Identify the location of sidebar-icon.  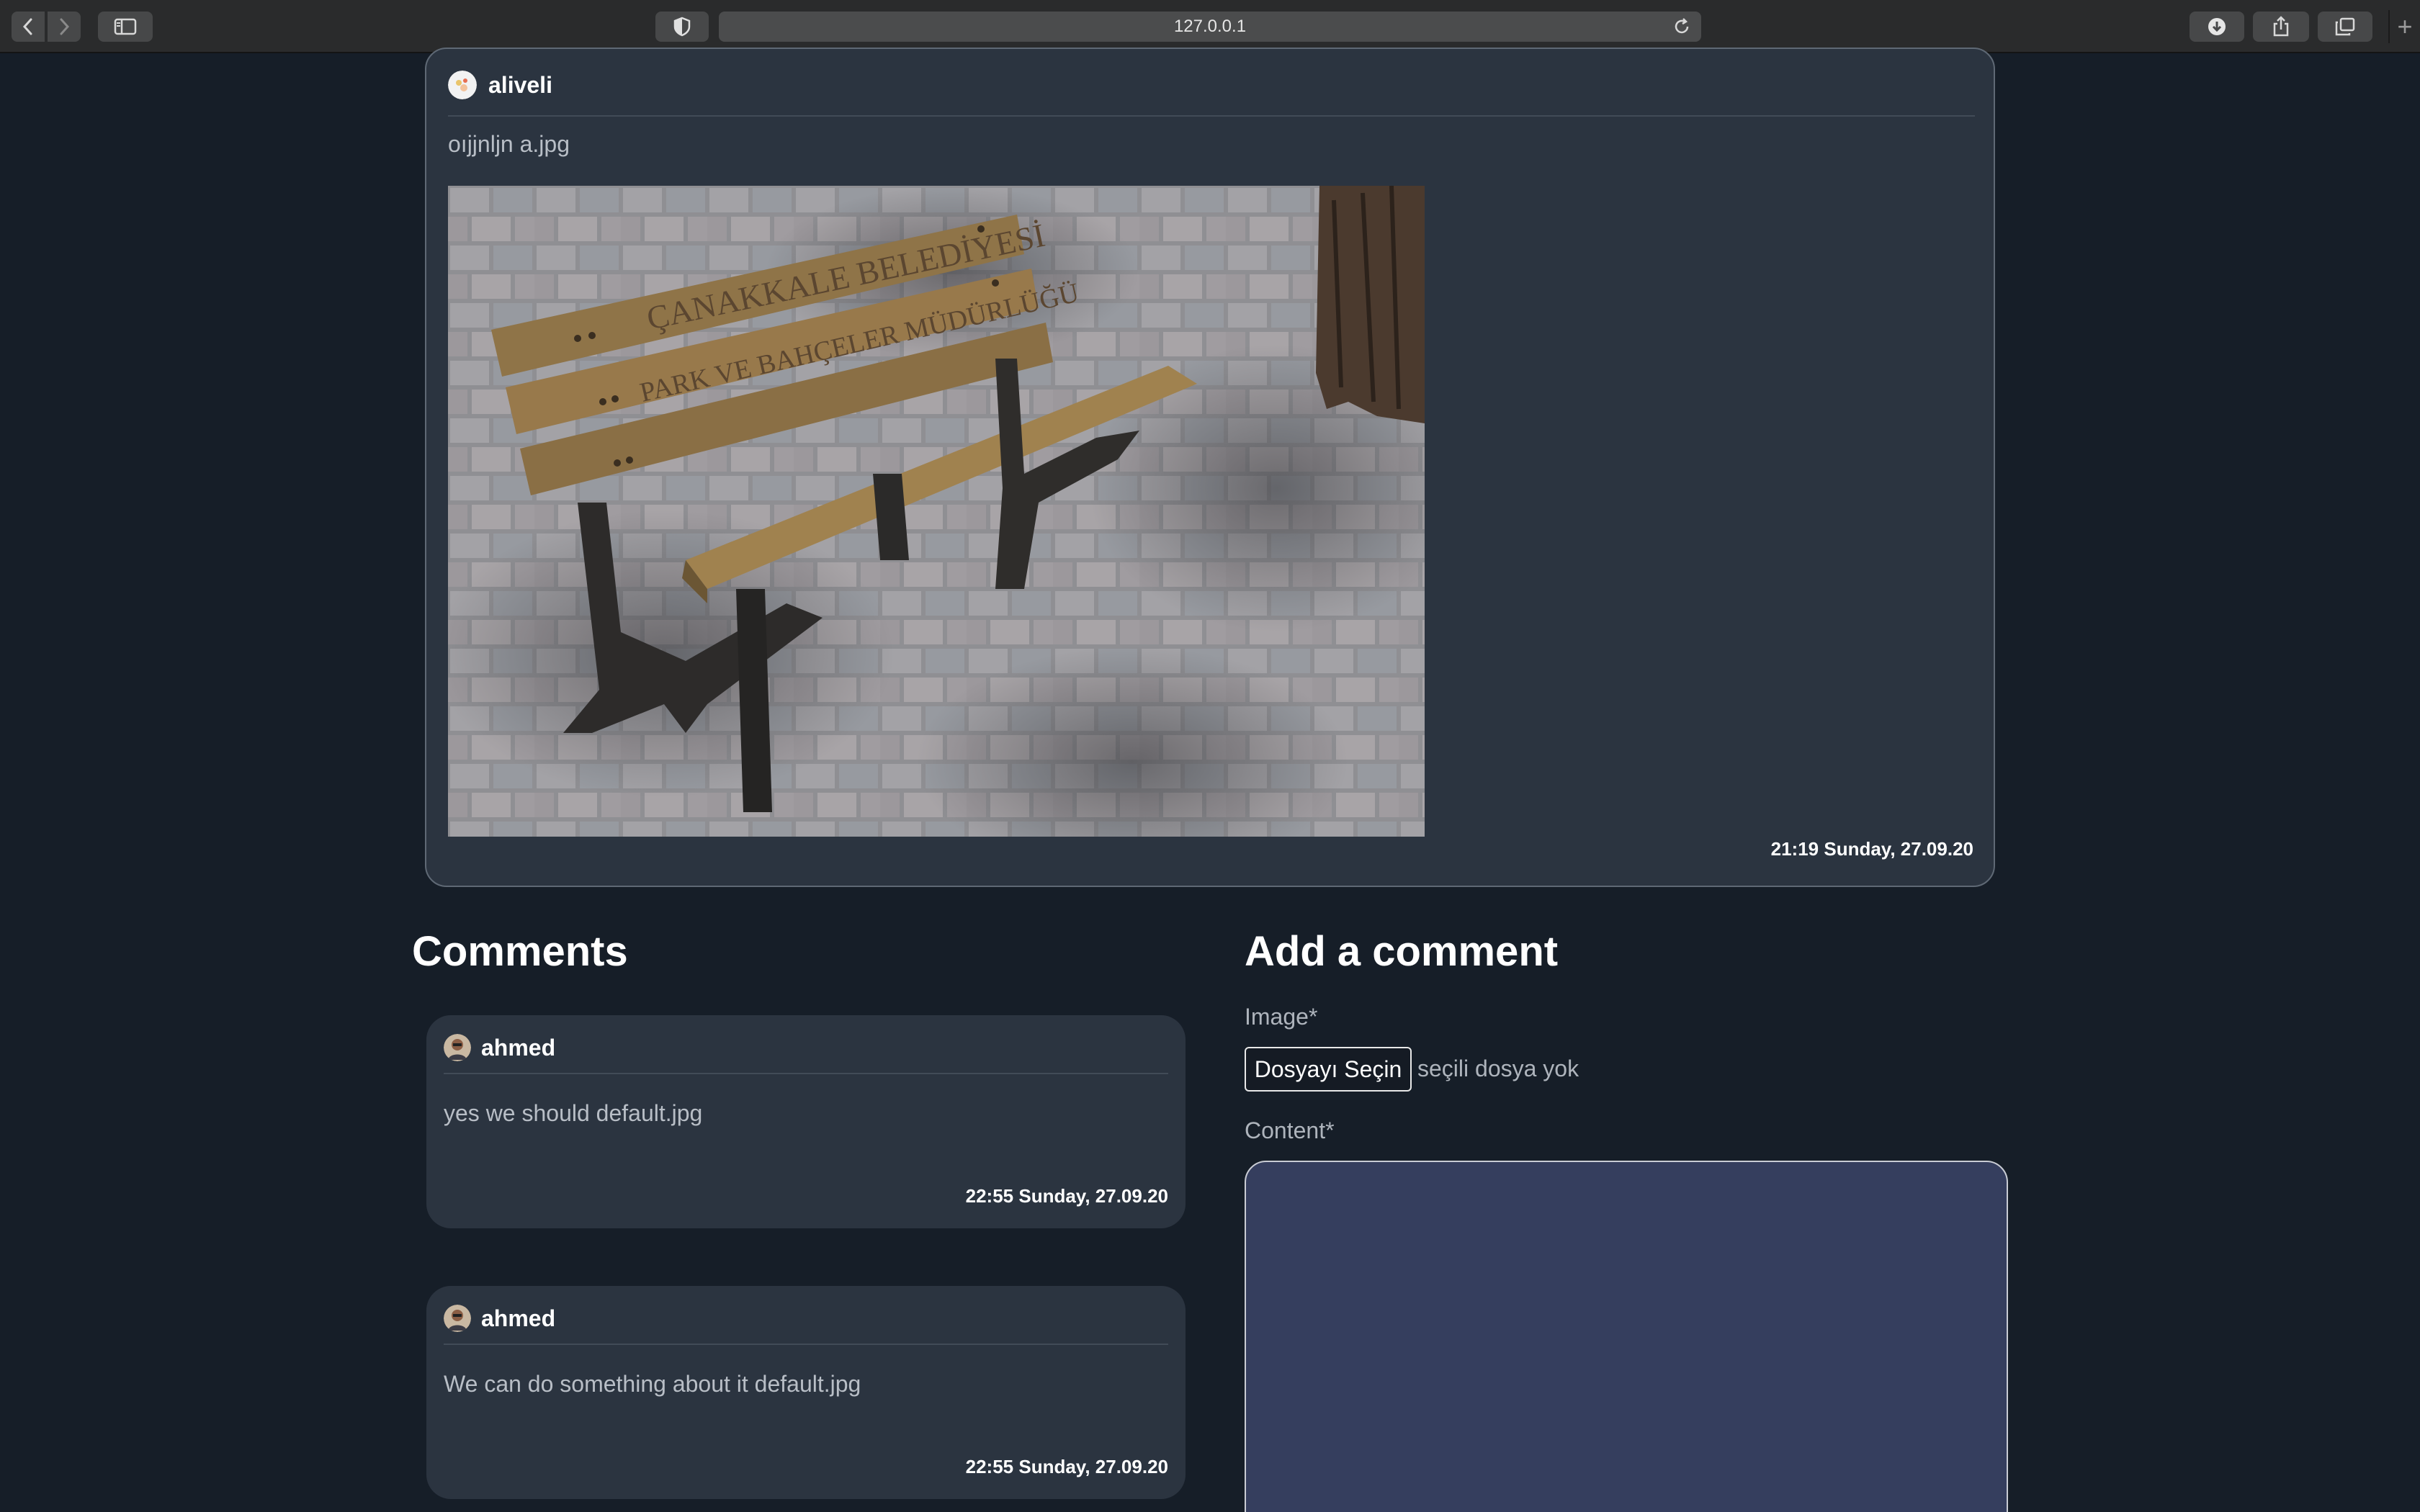
(126, 26).